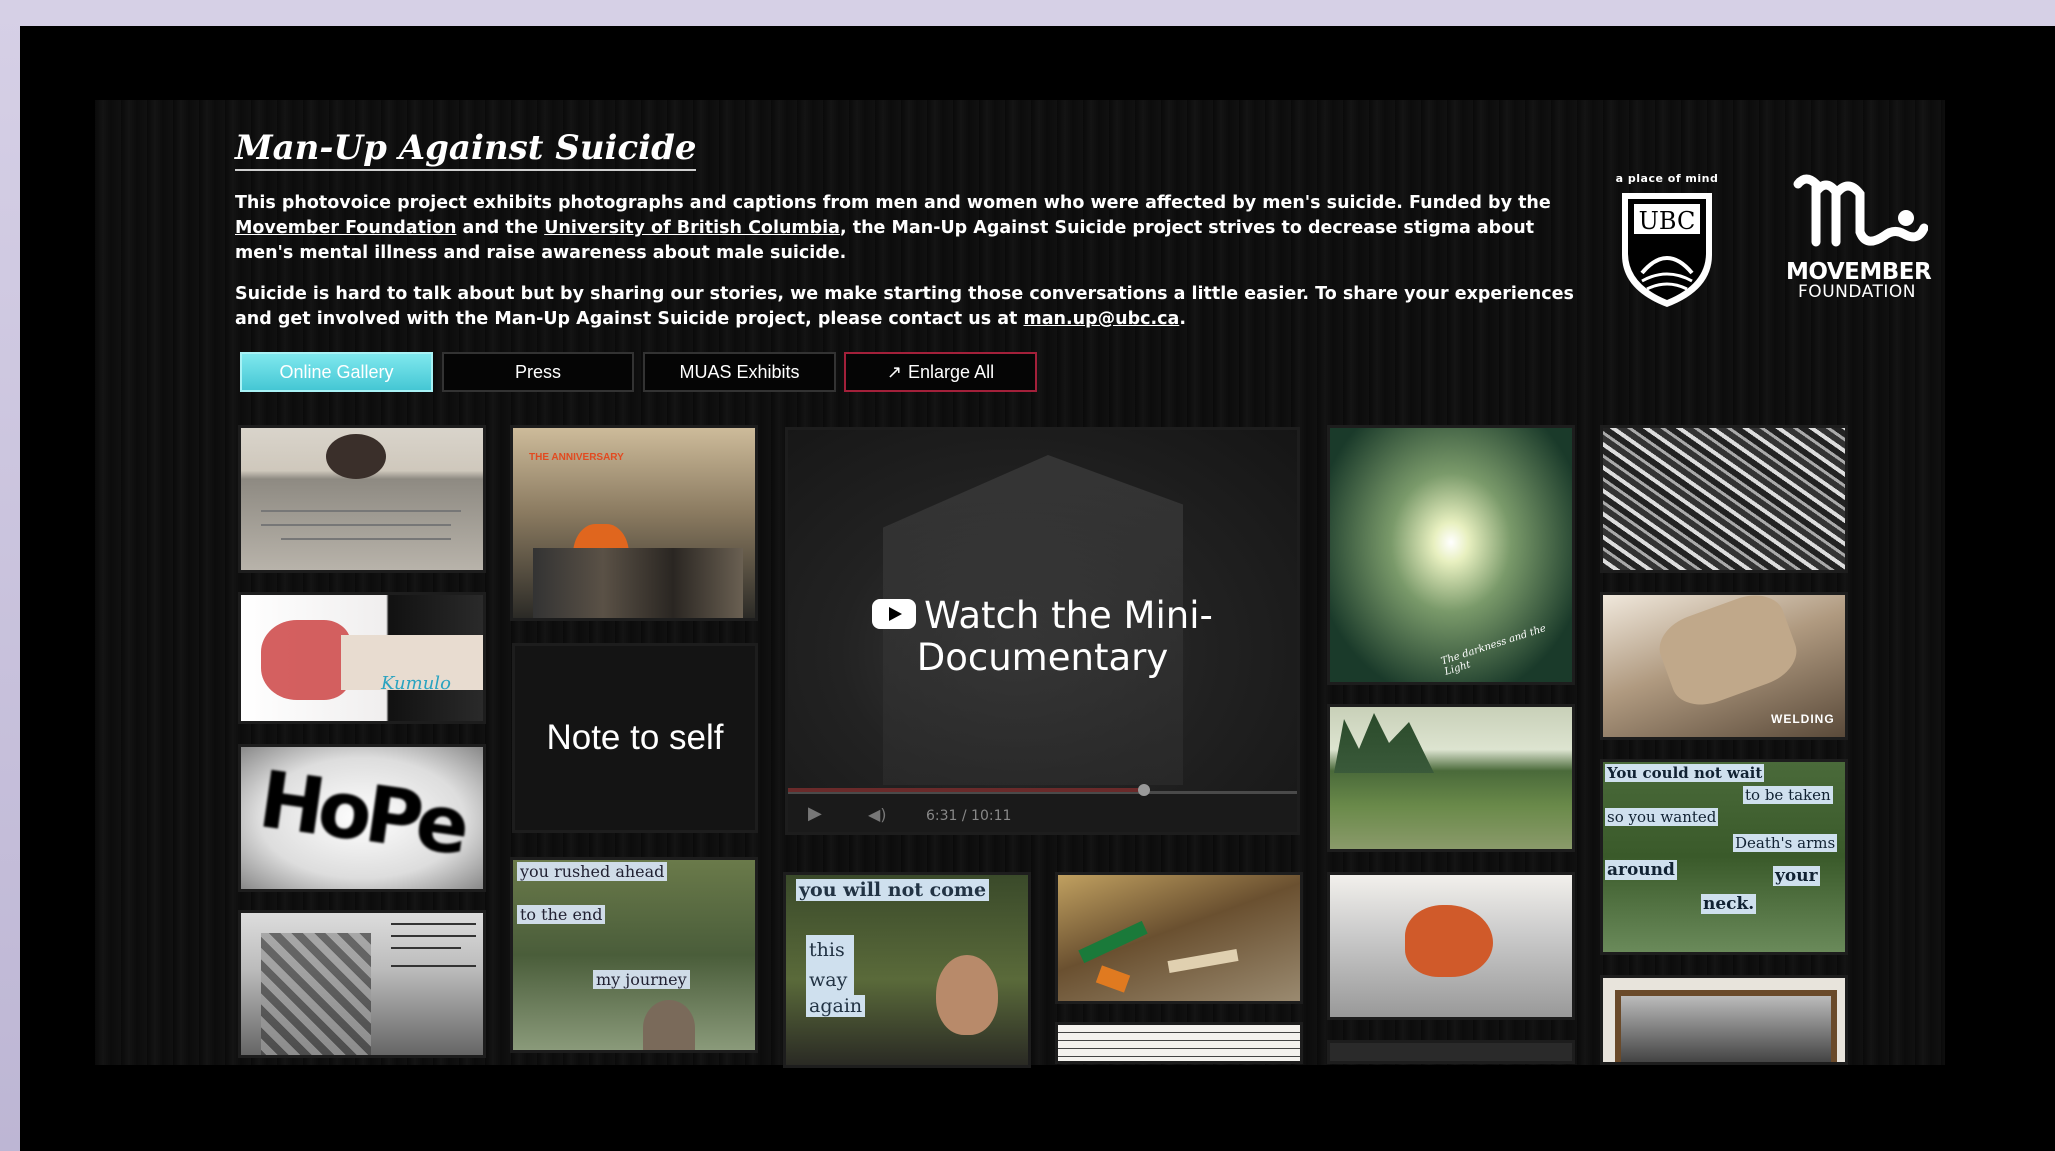 The height and width of the screenshot is (1151, 2055). Describe the element at coordinates (1179, 938) in the screenshot. I see `photo-tile-leaves` at that location.